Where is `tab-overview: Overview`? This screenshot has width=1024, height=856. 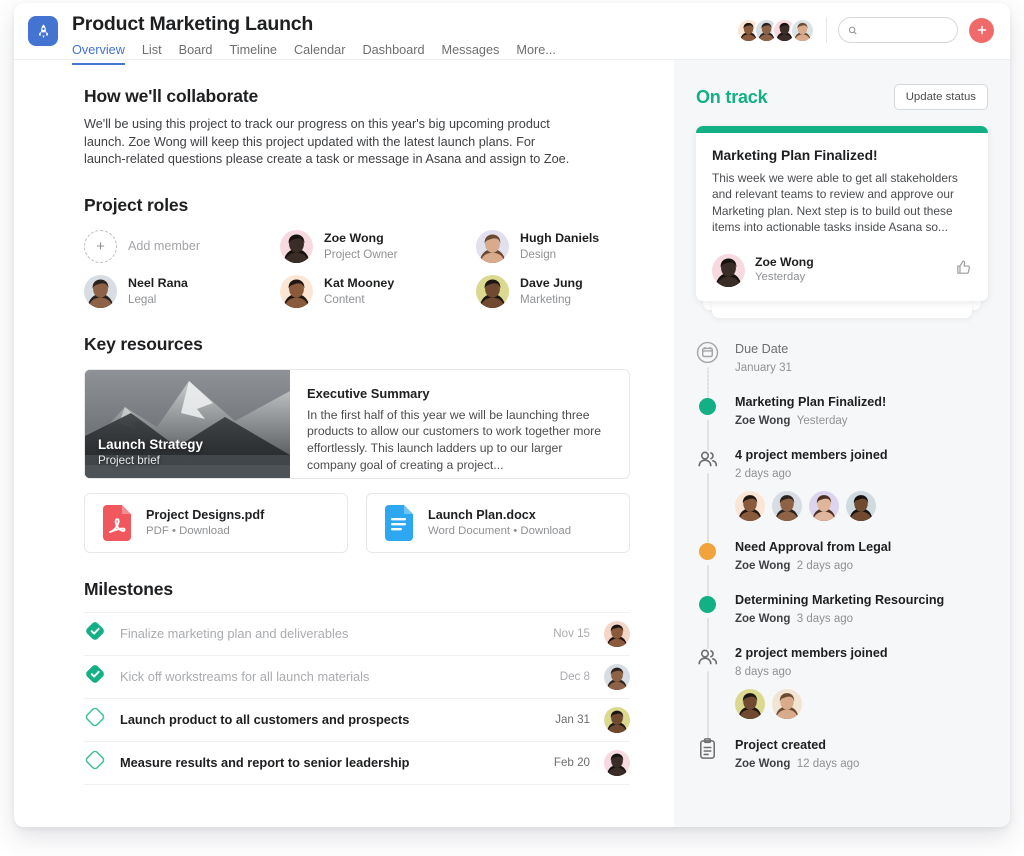
tab-overview: Overview is located at coordinates (98, 52).